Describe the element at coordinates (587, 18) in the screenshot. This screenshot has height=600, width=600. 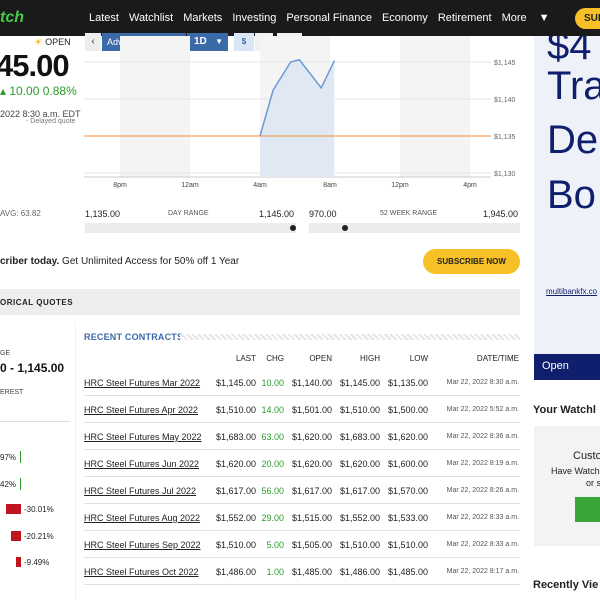
I see `subscribe-pill-button: SUB` at that location.